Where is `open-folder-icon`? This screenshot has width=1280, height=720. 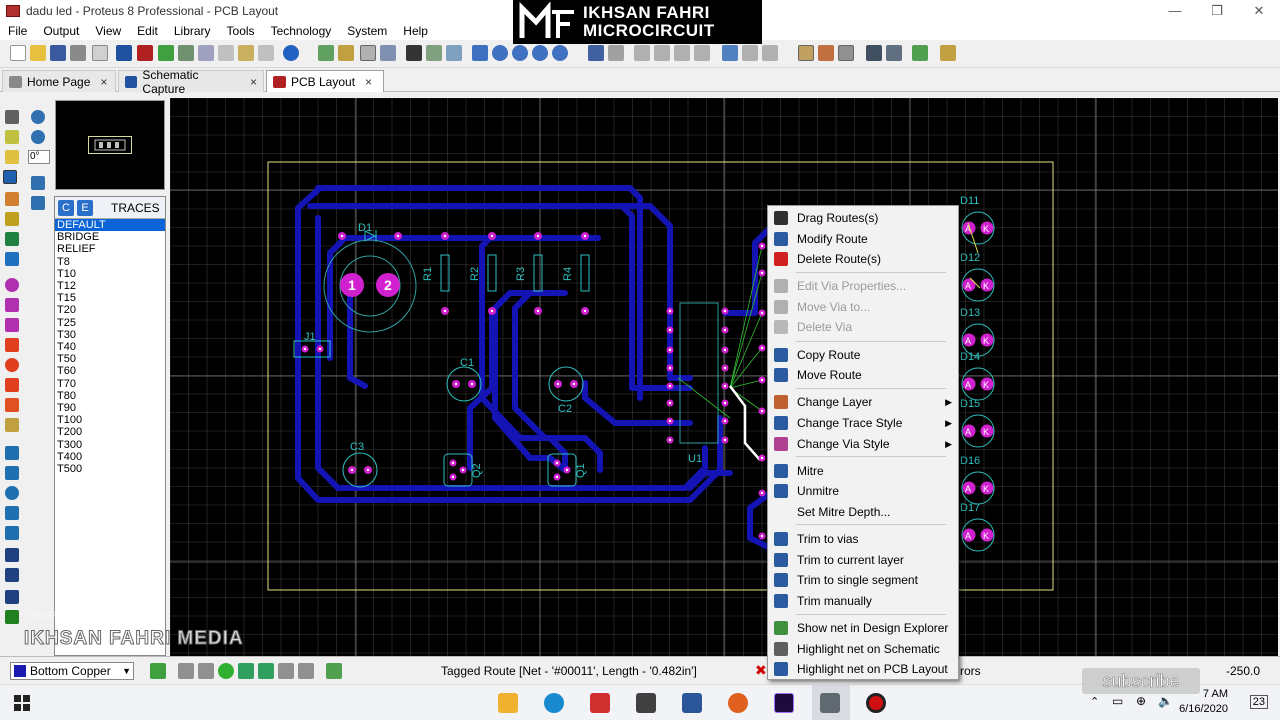
open-folder-icon is located at coordinates (38, 53).